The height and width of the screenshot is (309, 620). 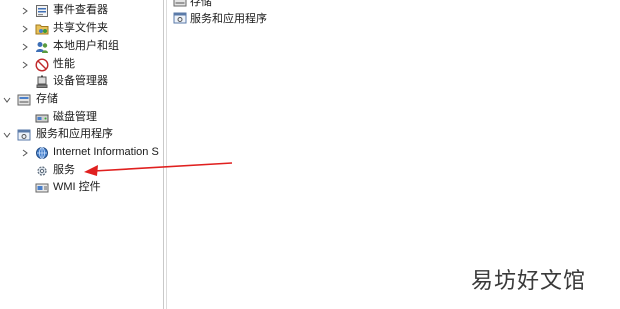 What do you see at coordinates (64, 170) in the screenshot?
I see `tree-item-label: 服务` at bounding box center [64, 170].